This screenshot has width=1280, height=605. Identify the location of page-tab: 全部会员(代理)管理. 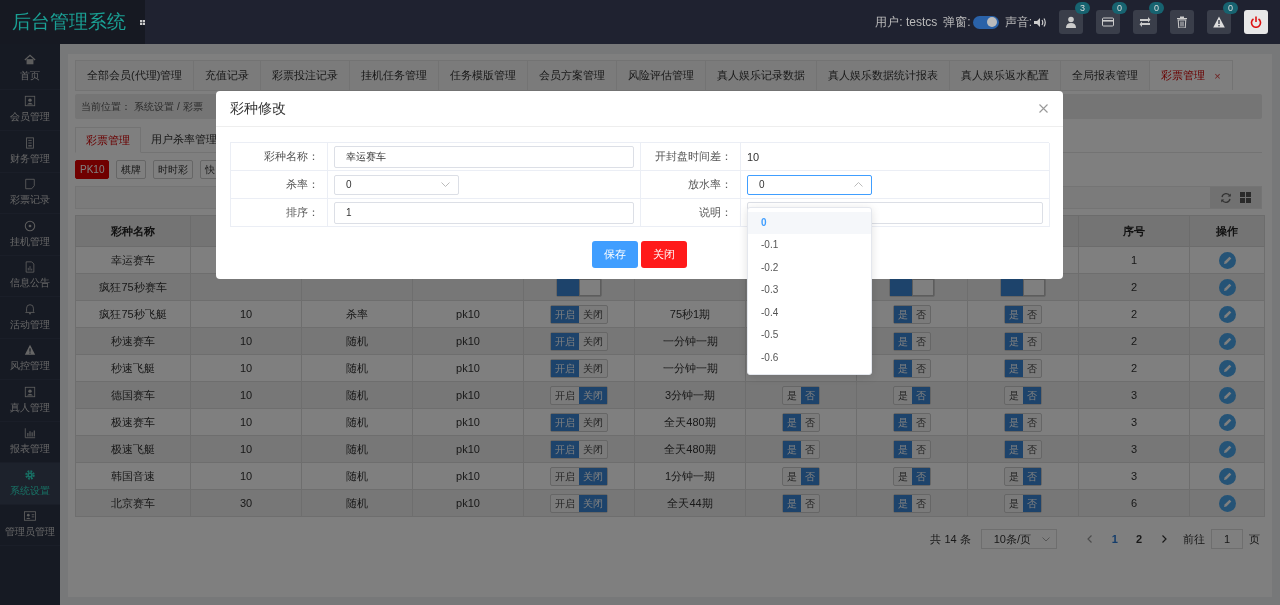
(134, 75).